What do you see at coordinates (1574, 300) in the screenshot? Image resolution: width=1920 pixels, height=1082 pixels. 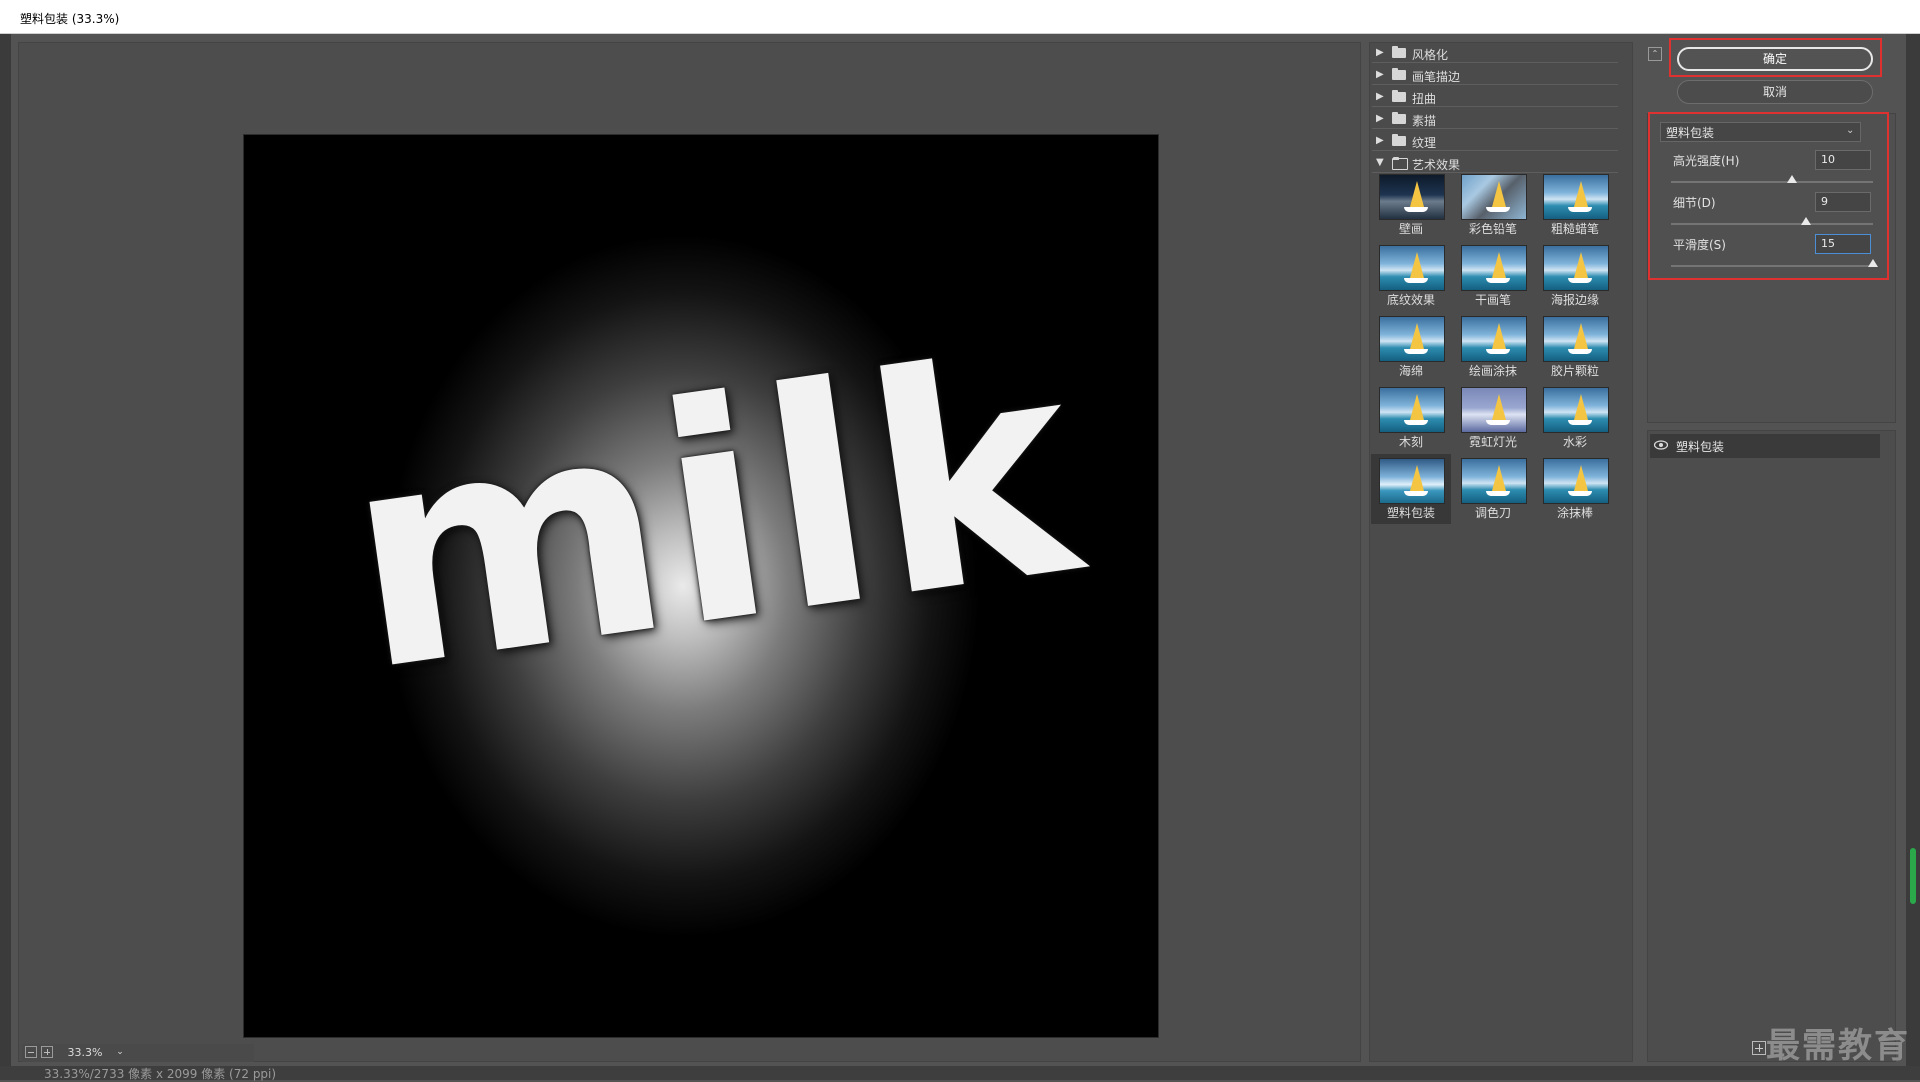 I see `filter-thumbnail-label: 海报边缘` at bounding box center [1574, 300].